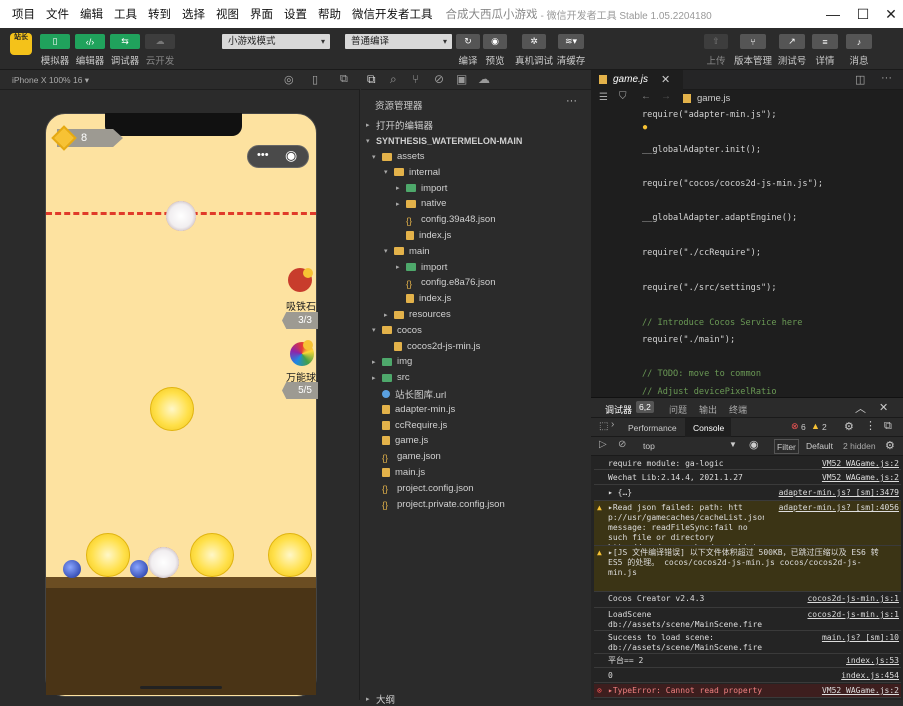 Image resolution: width=903 pixels, height=706 pixels. I want to click on code-line: // Adjust devicePixelRatio, so click(709, 392).